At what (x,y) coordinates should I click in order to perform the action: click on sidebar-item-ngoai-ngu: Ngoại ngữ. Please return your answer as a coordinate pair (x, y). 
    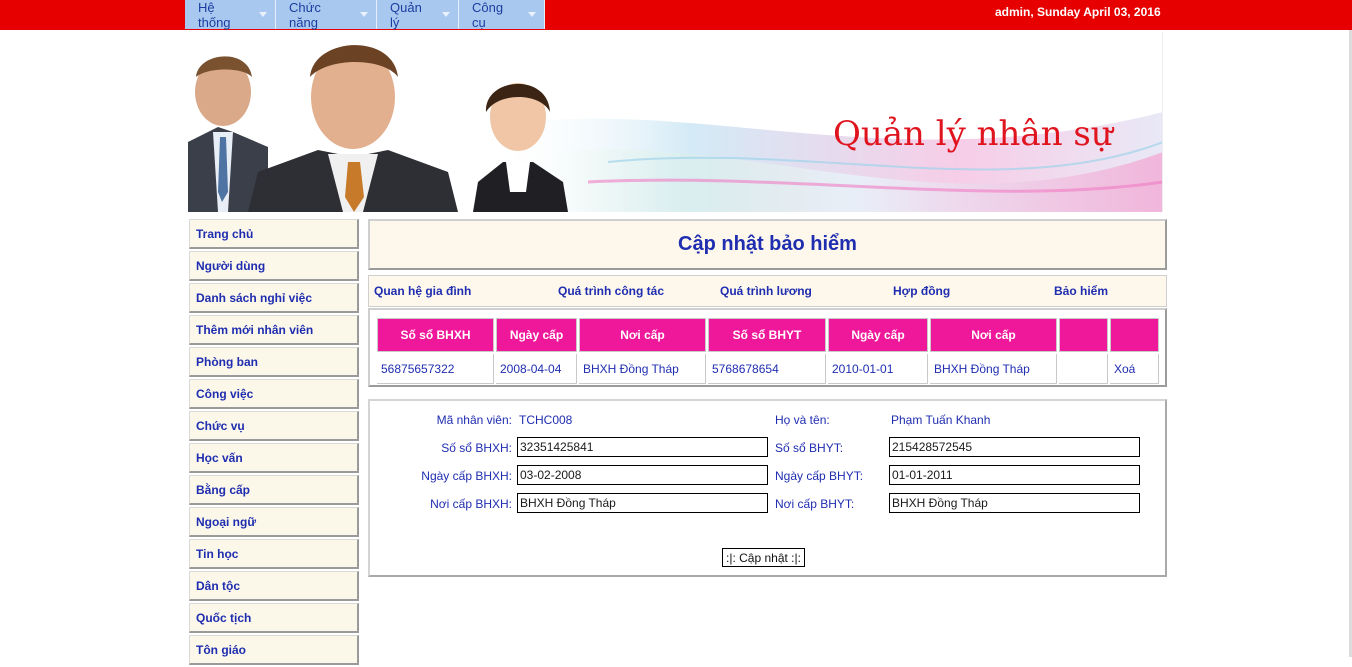
    Looking at the image, I should click on (274, 522).